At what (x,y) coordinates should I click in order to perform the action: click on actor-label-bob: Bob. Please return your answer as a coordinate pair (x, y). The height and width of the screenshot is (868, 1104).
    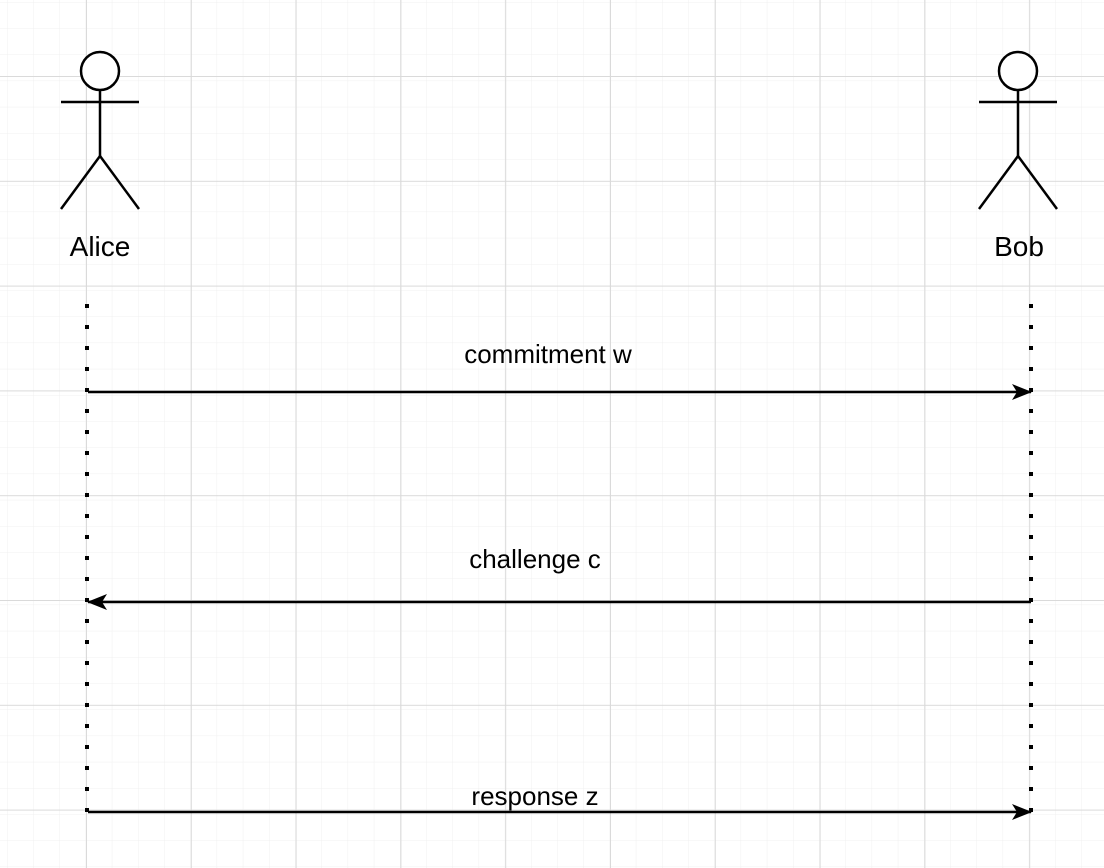
    Looking at the image, I should click on (1019, 246).